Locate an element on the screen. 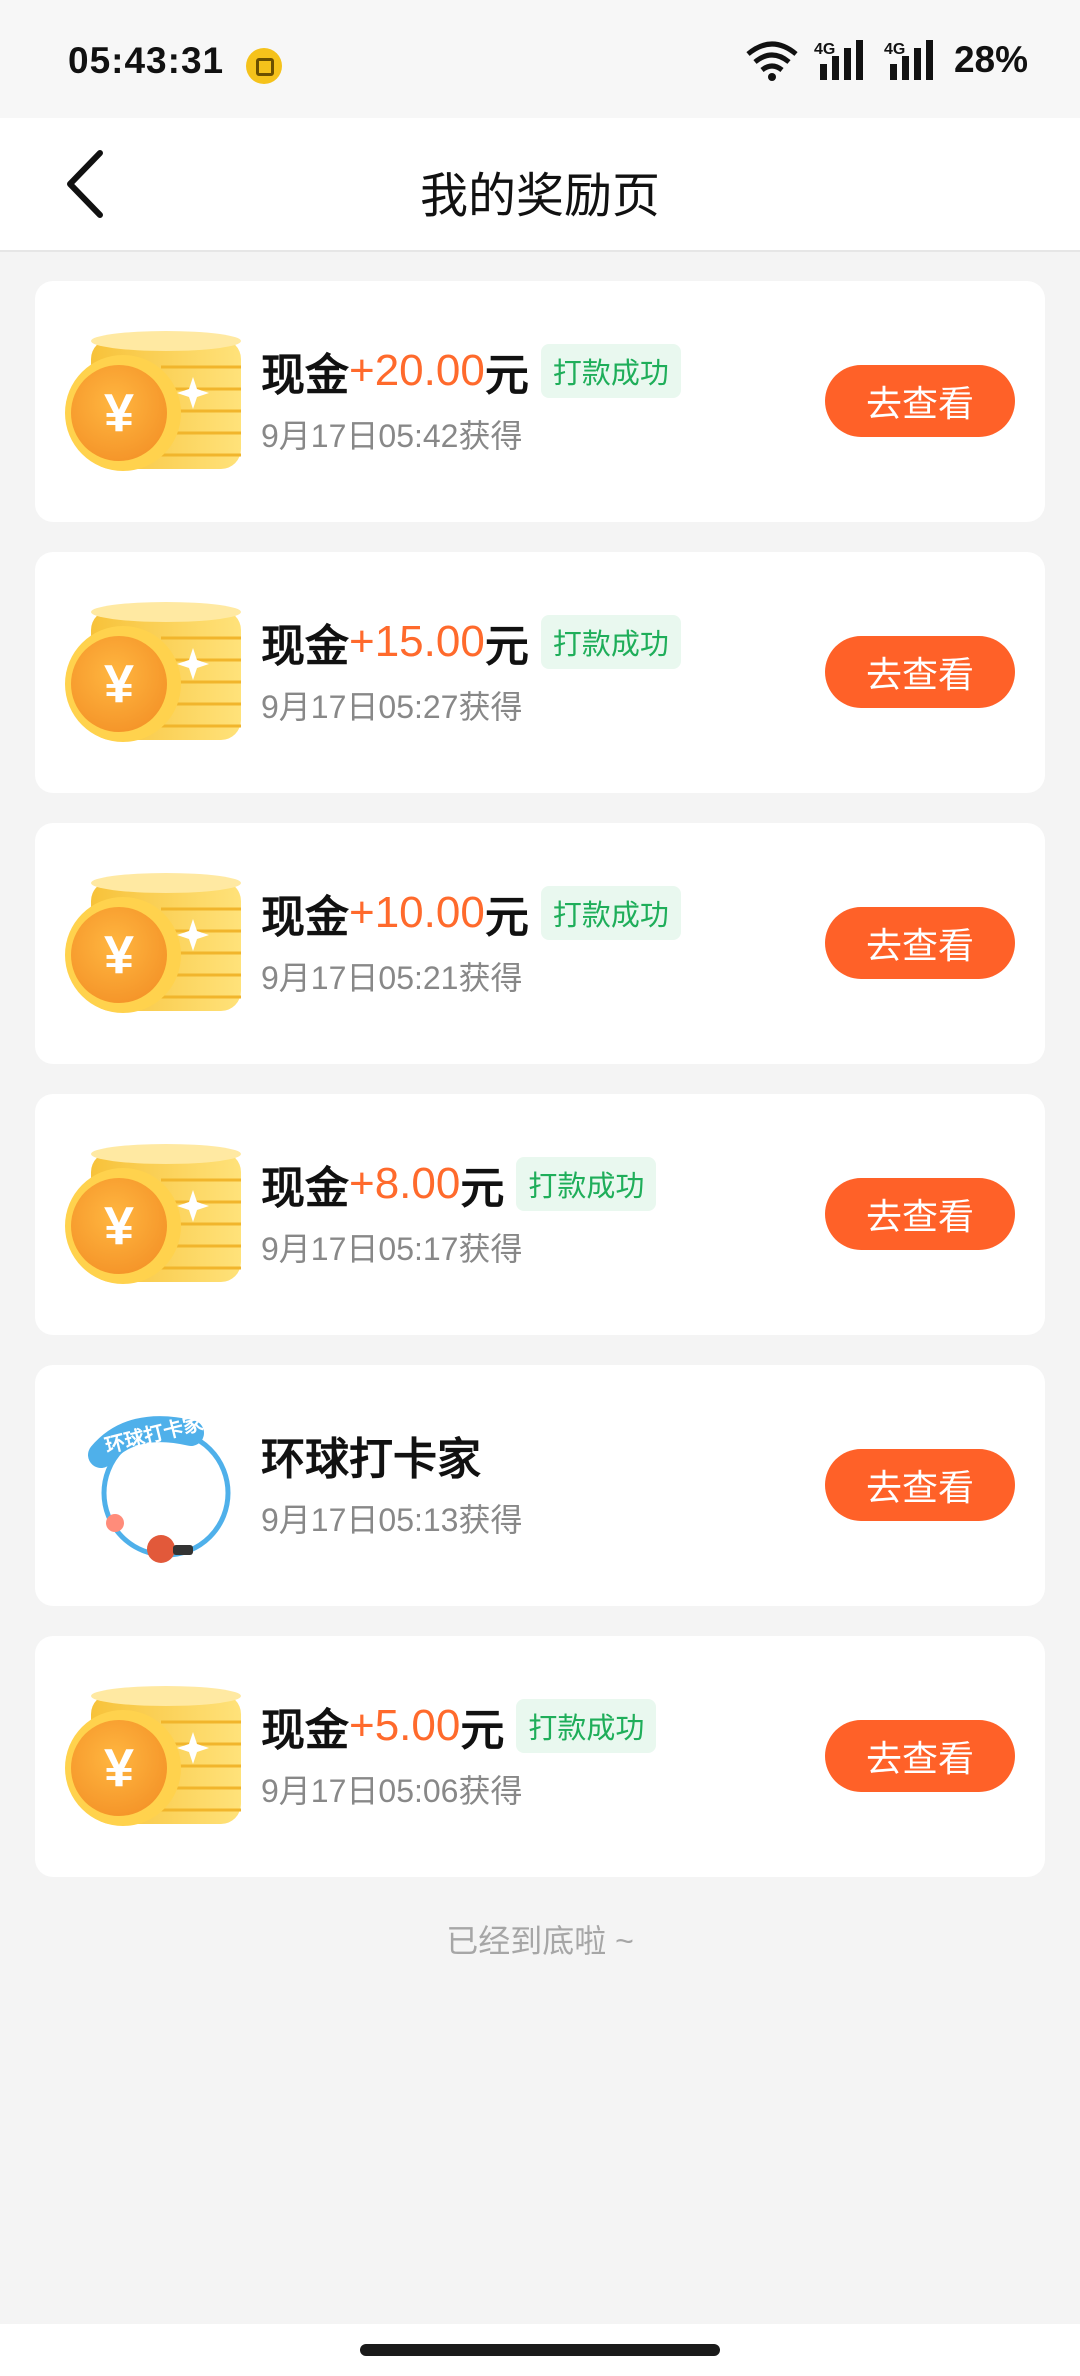 The width and height of the screenshot is (1080, 2376). avatar-frame-icon: 环球打卡家 is located at coordinates (159, 1487).